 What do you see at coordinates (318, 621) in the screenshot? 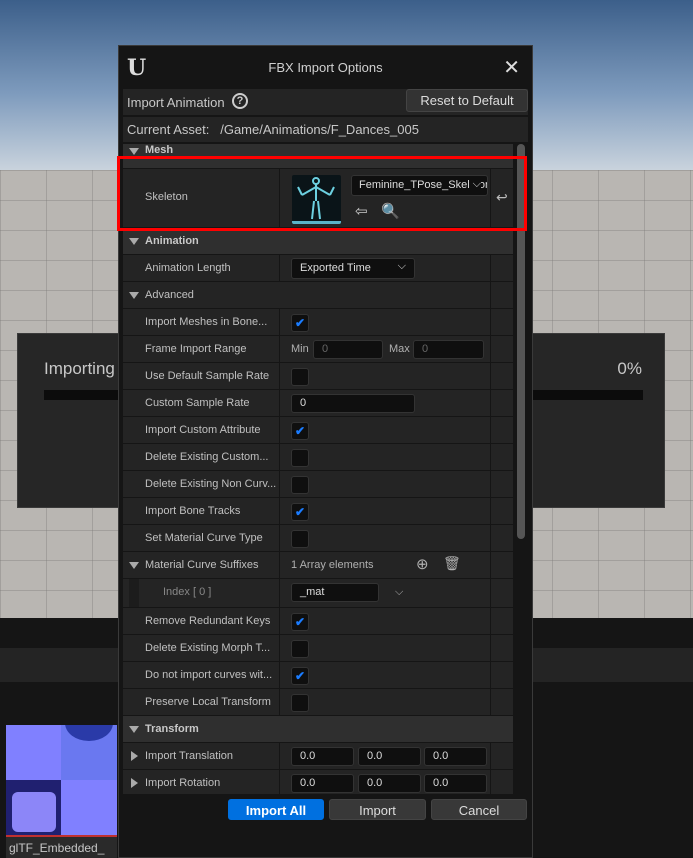
I see `option-row: Remove Redundant Keys ✔` at bounding box center [318, 621].